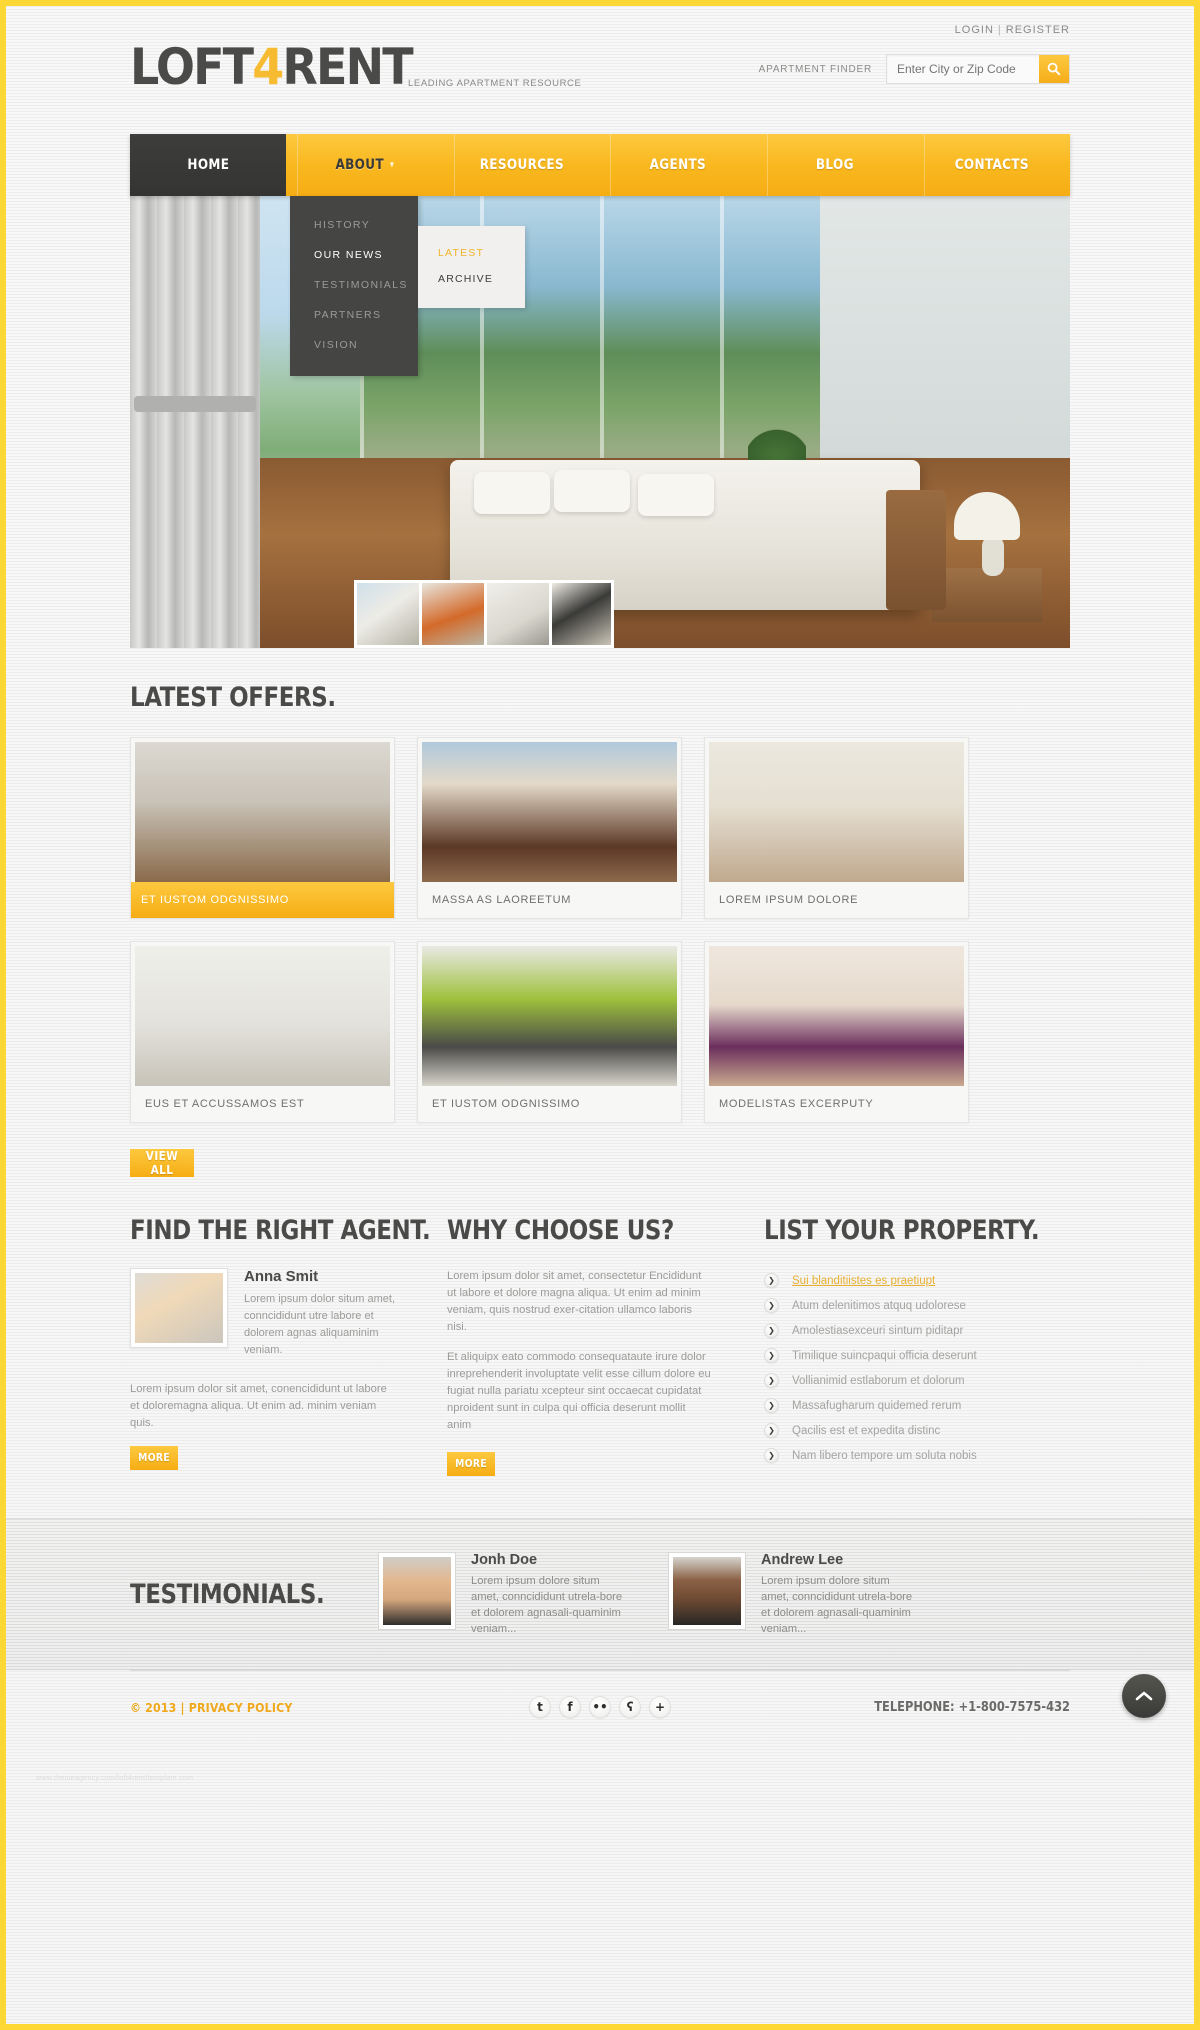 The image size is (1200, 2030). Describe the element at coordinates (993, 556) in the screenshot. I see `hero-lamp-base` at that location.